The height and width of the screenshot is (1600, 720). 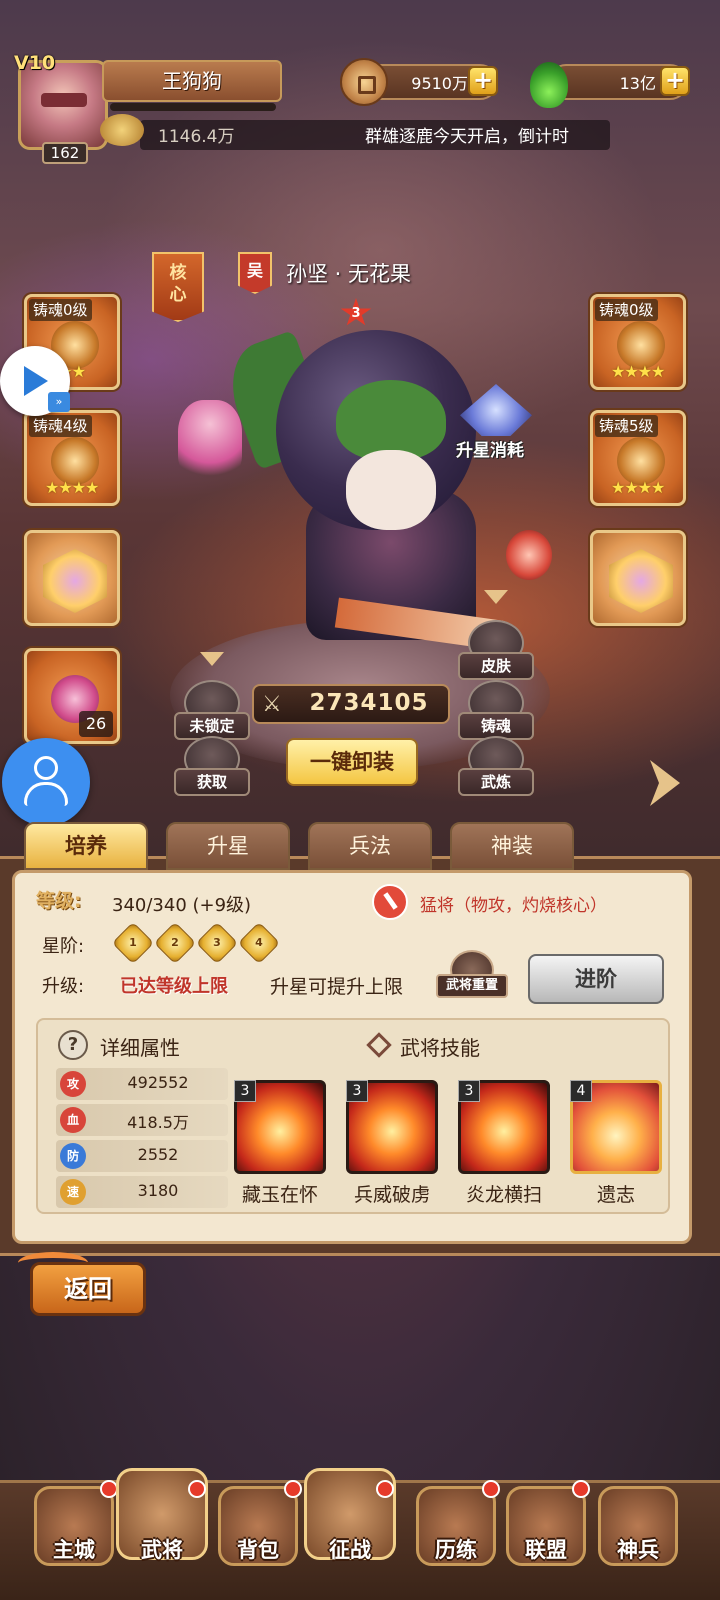 I want to click on health-icon: 血, so click(x=73, y=1120).